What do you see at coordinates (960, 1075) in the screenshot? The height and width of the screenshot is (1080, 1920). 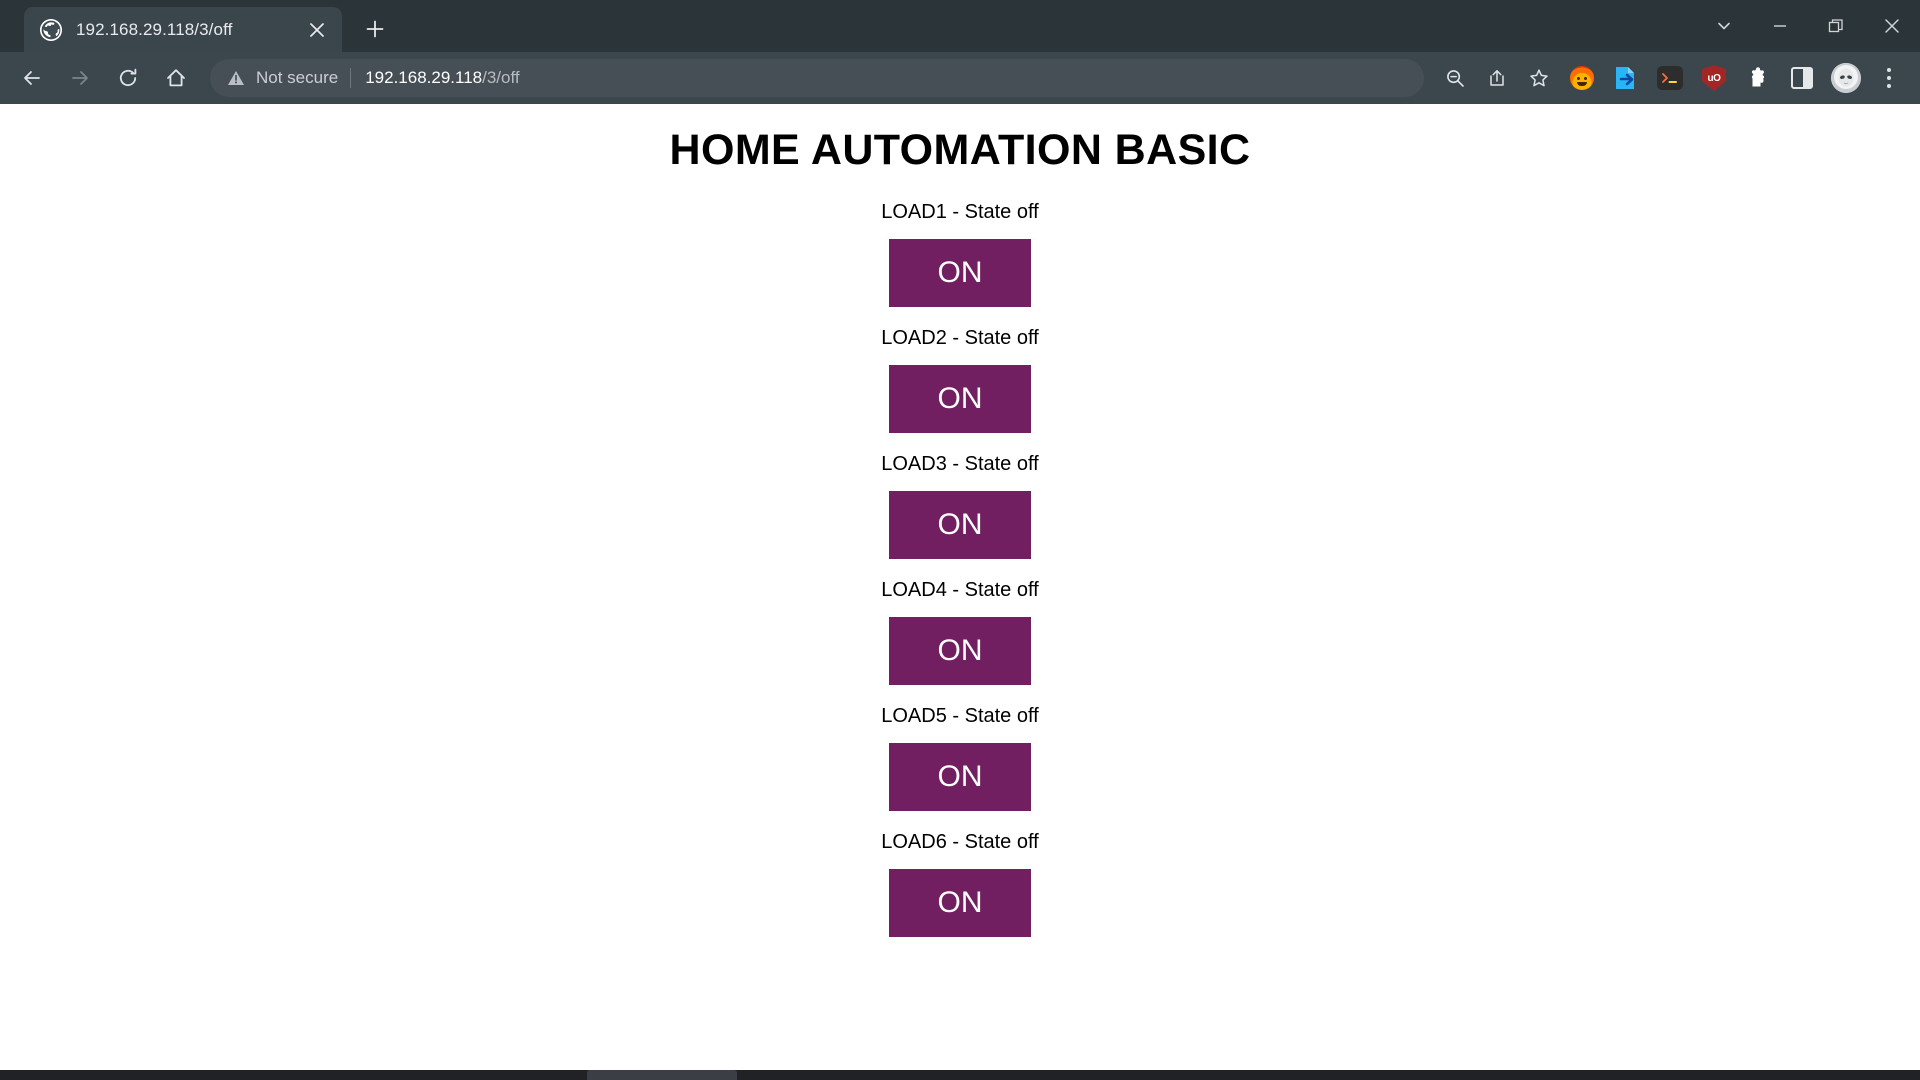 I see `os-taskbar` at bounding box center [960, 1075].